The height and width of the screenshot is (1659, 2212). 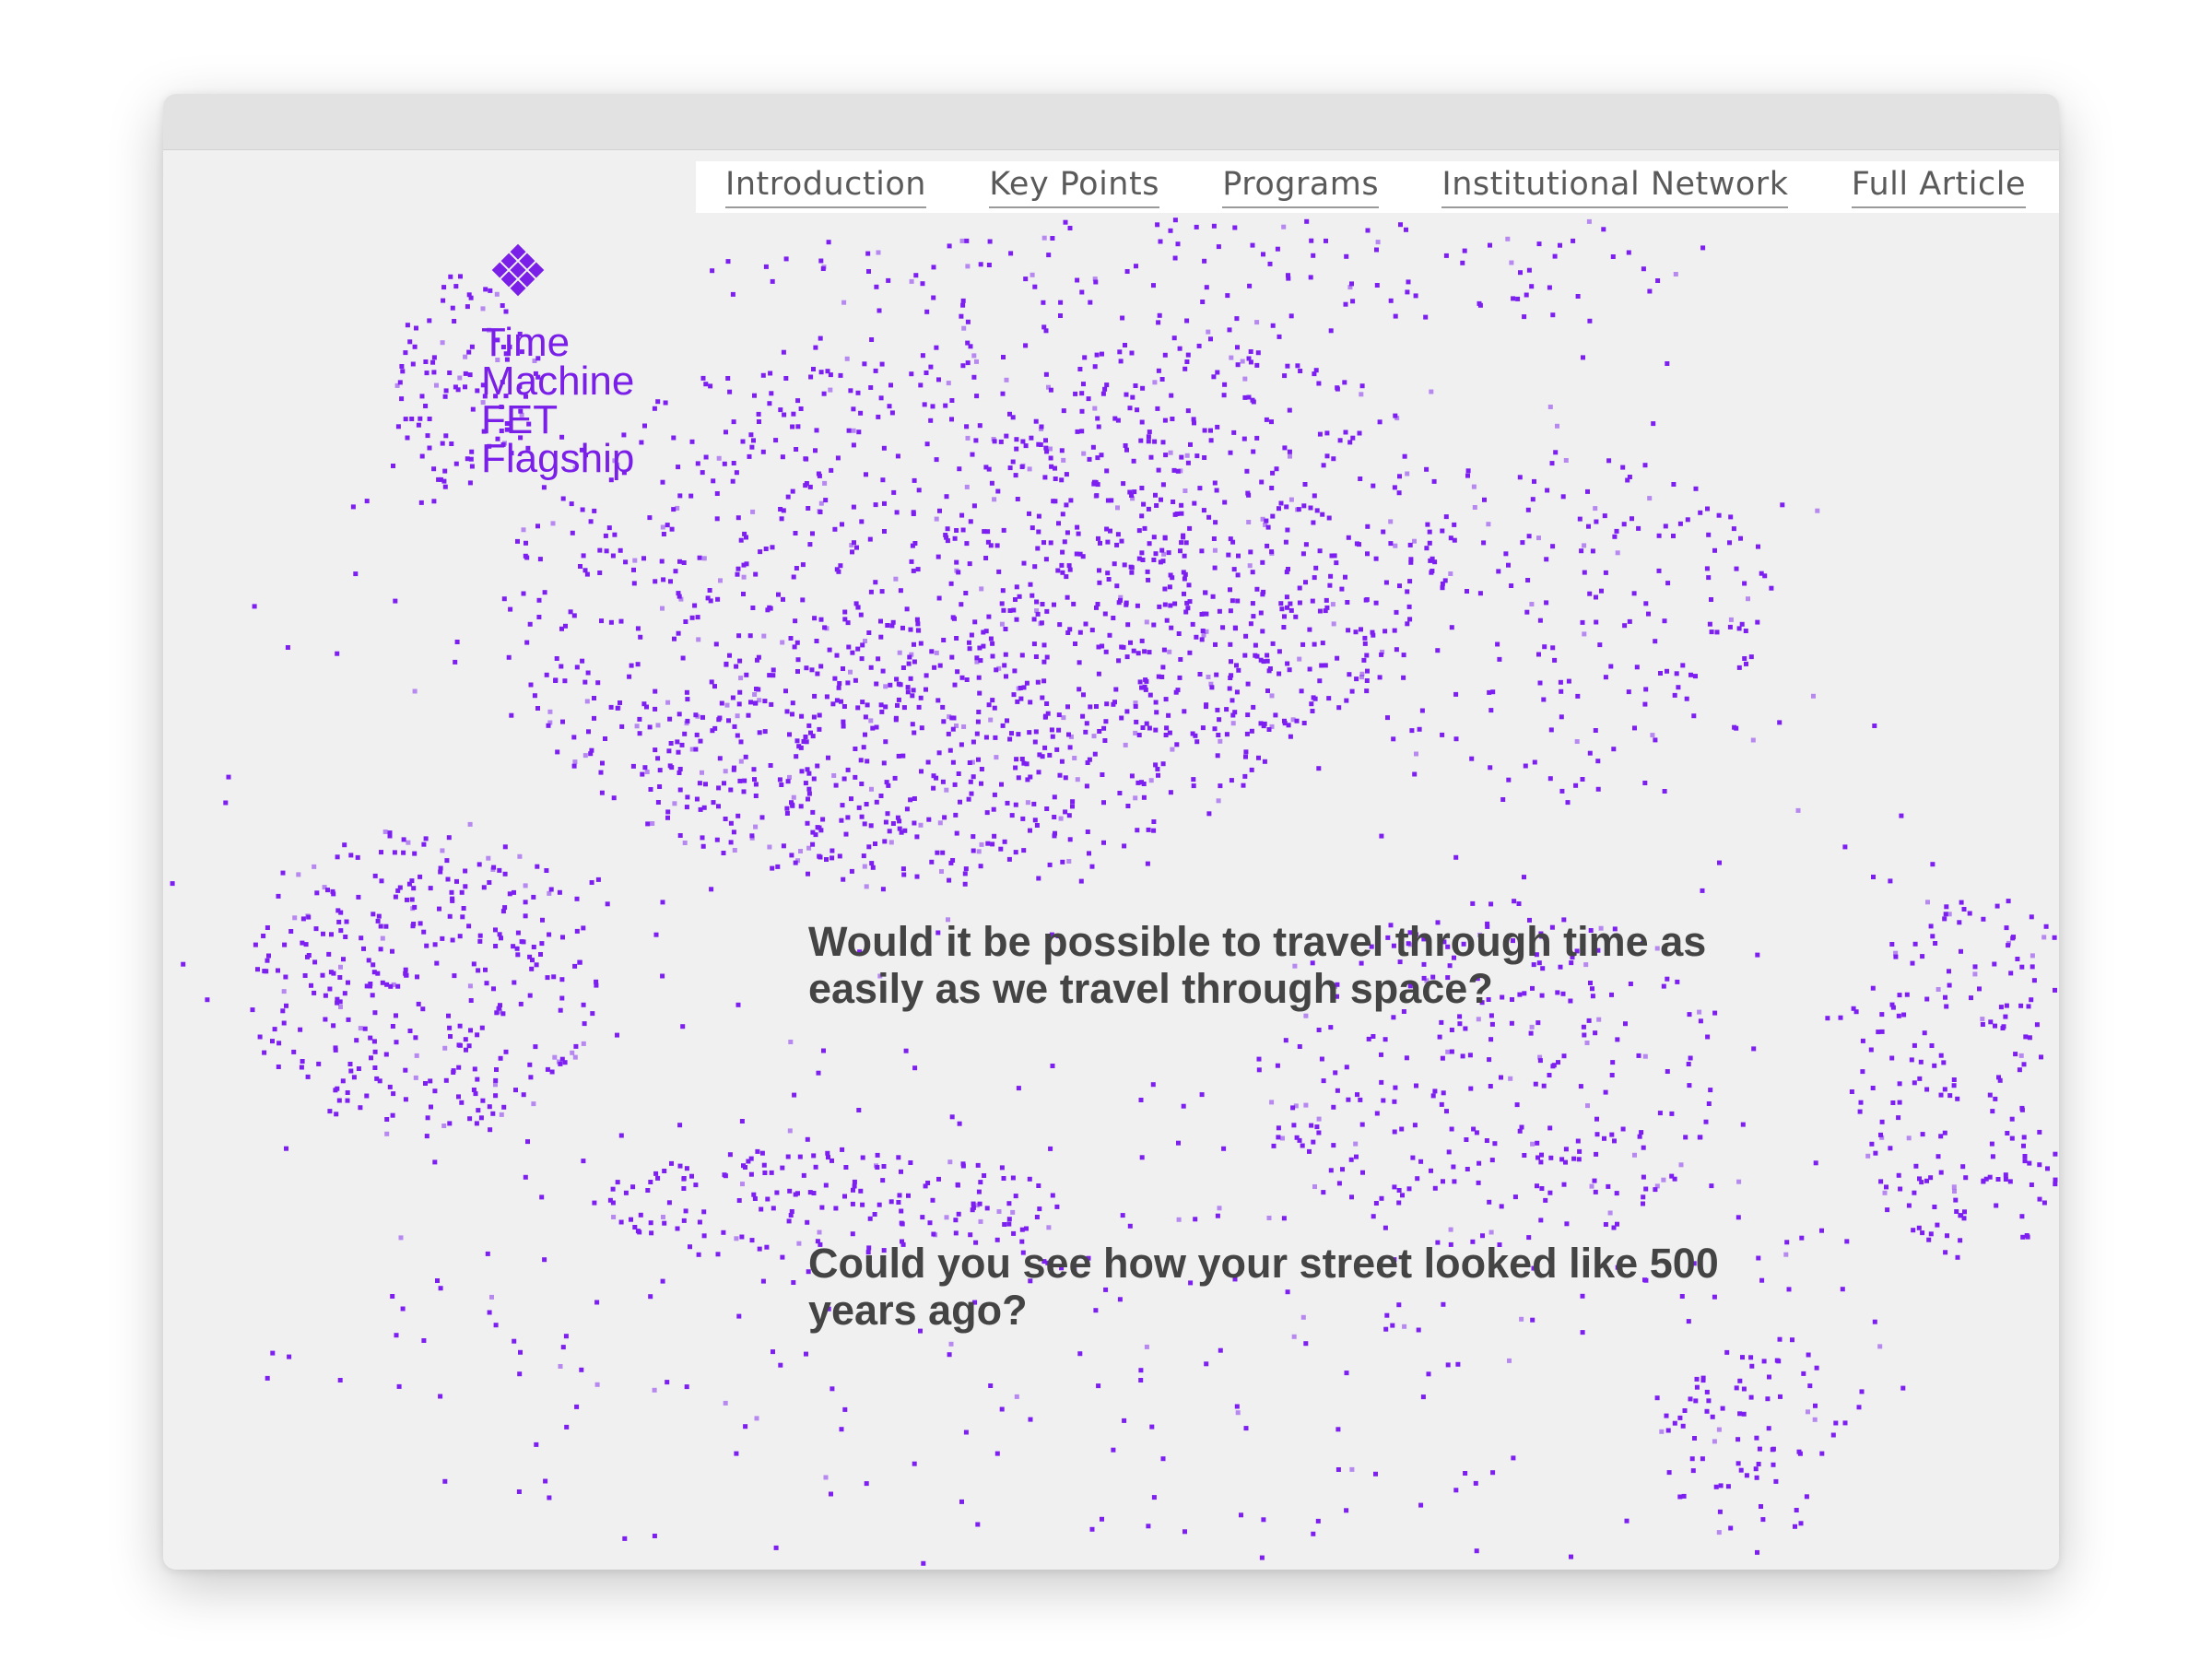 I want to click on nav-full-article: Full Article, so click(x=1938, y=187).